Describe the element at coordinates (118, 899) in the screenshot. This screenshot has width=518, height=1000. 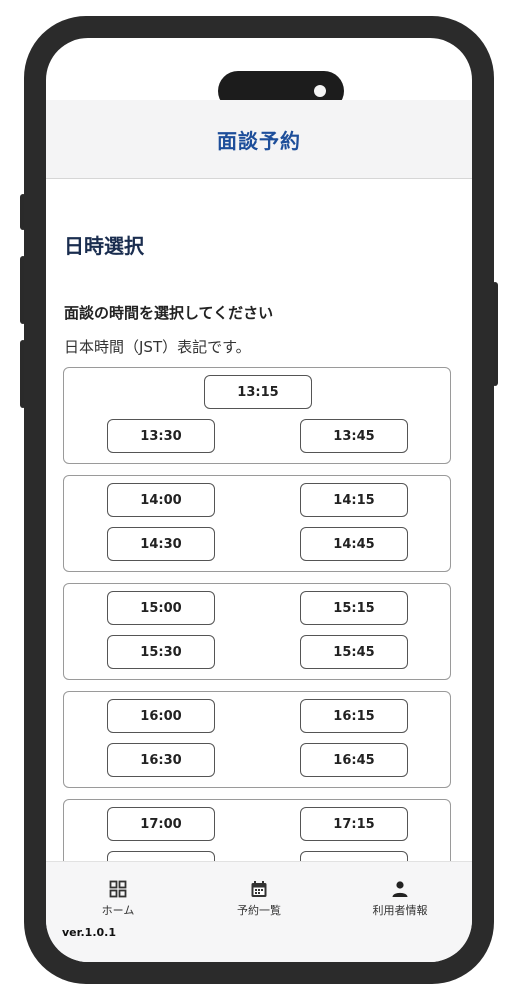
I see `tab-home: ホーム` at that location.